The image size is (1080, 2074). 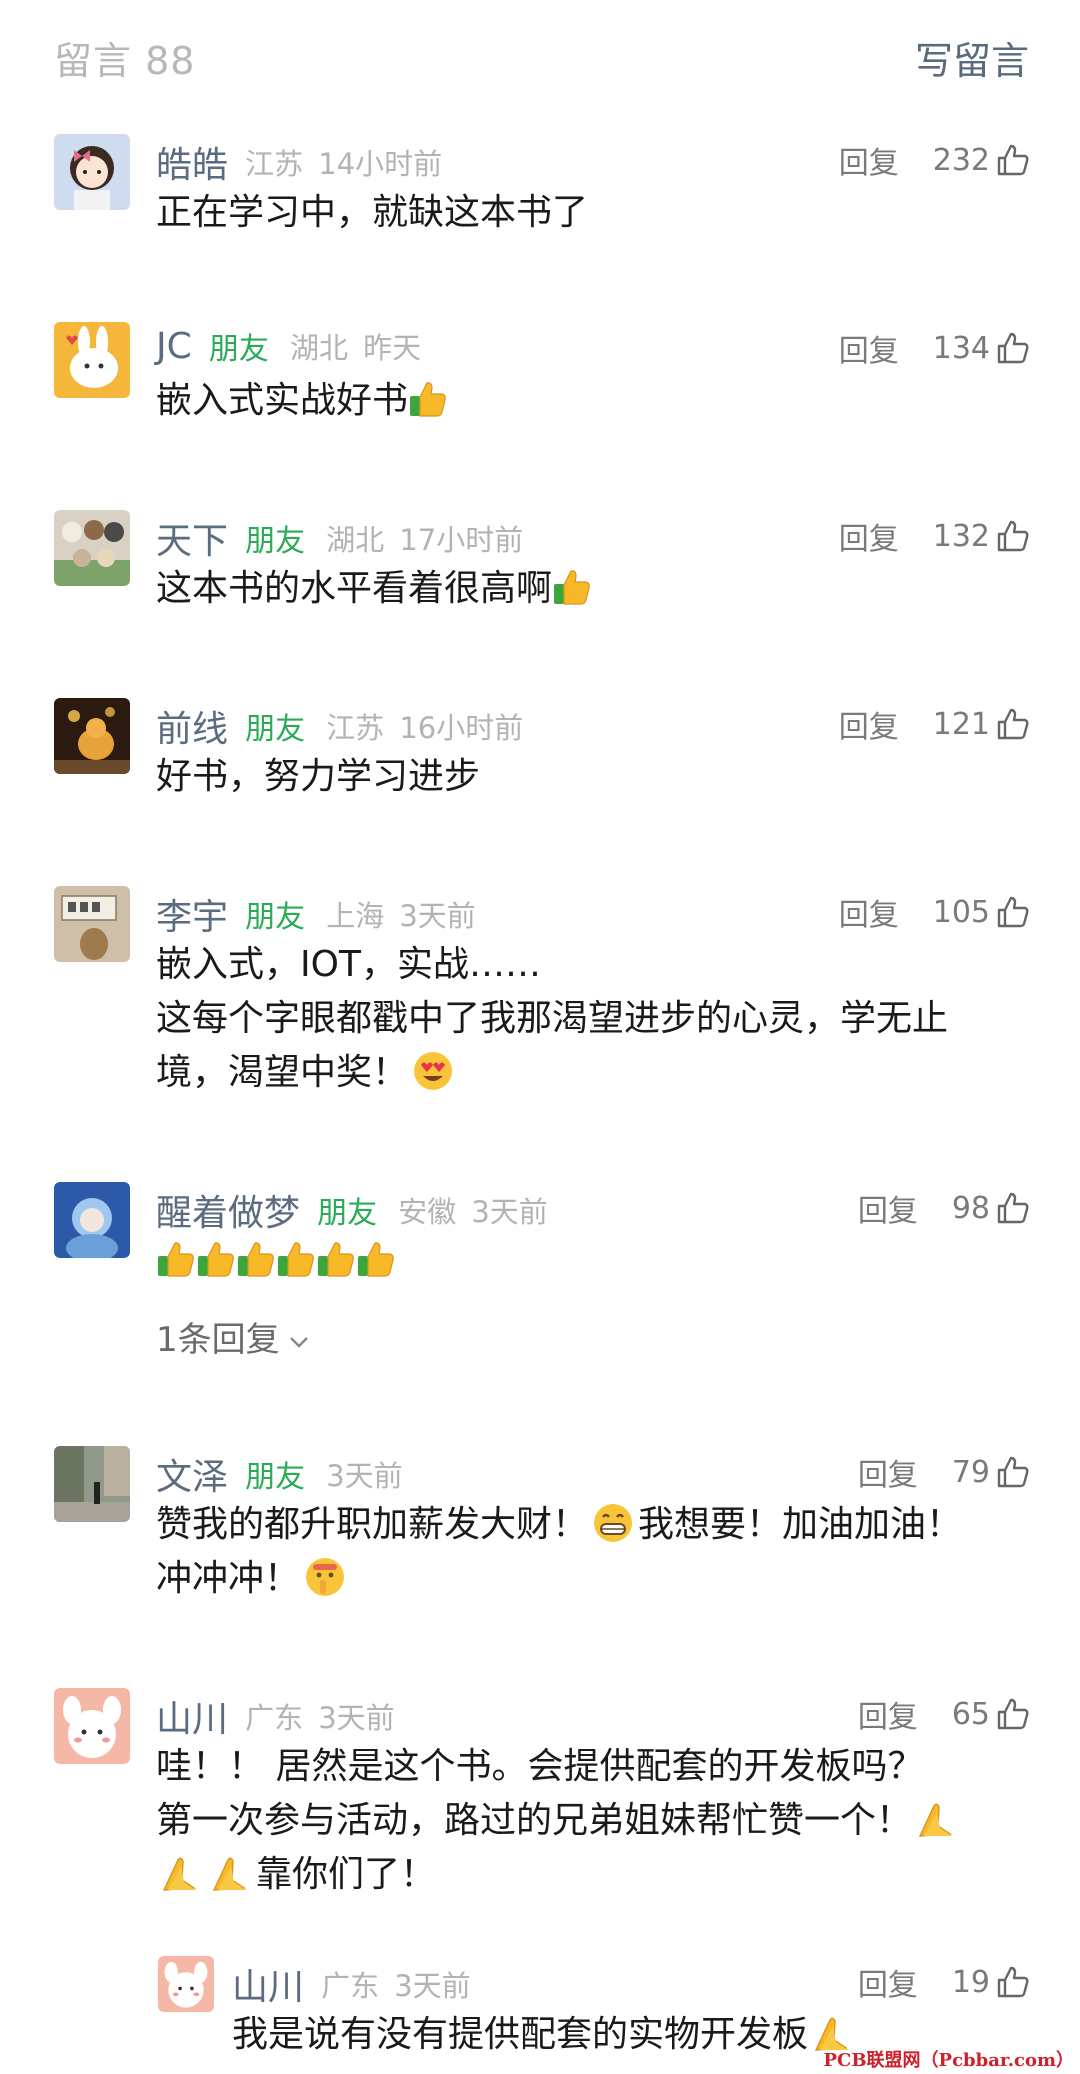 What do you see at coordinates (355, 916) in the screenshot?
I see `commenter-location: 上海` at bounding box center [355, 916].